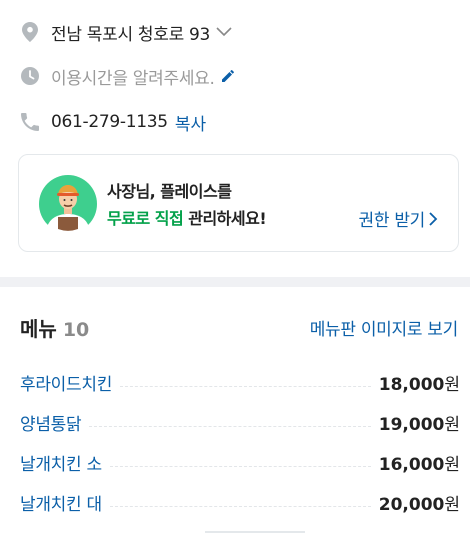 The height and width of the screenshot is (533, 470). Describe the element at coordinates (419, 464) in the screenshot. I see `menu-item-price: 16,000원` at that location.